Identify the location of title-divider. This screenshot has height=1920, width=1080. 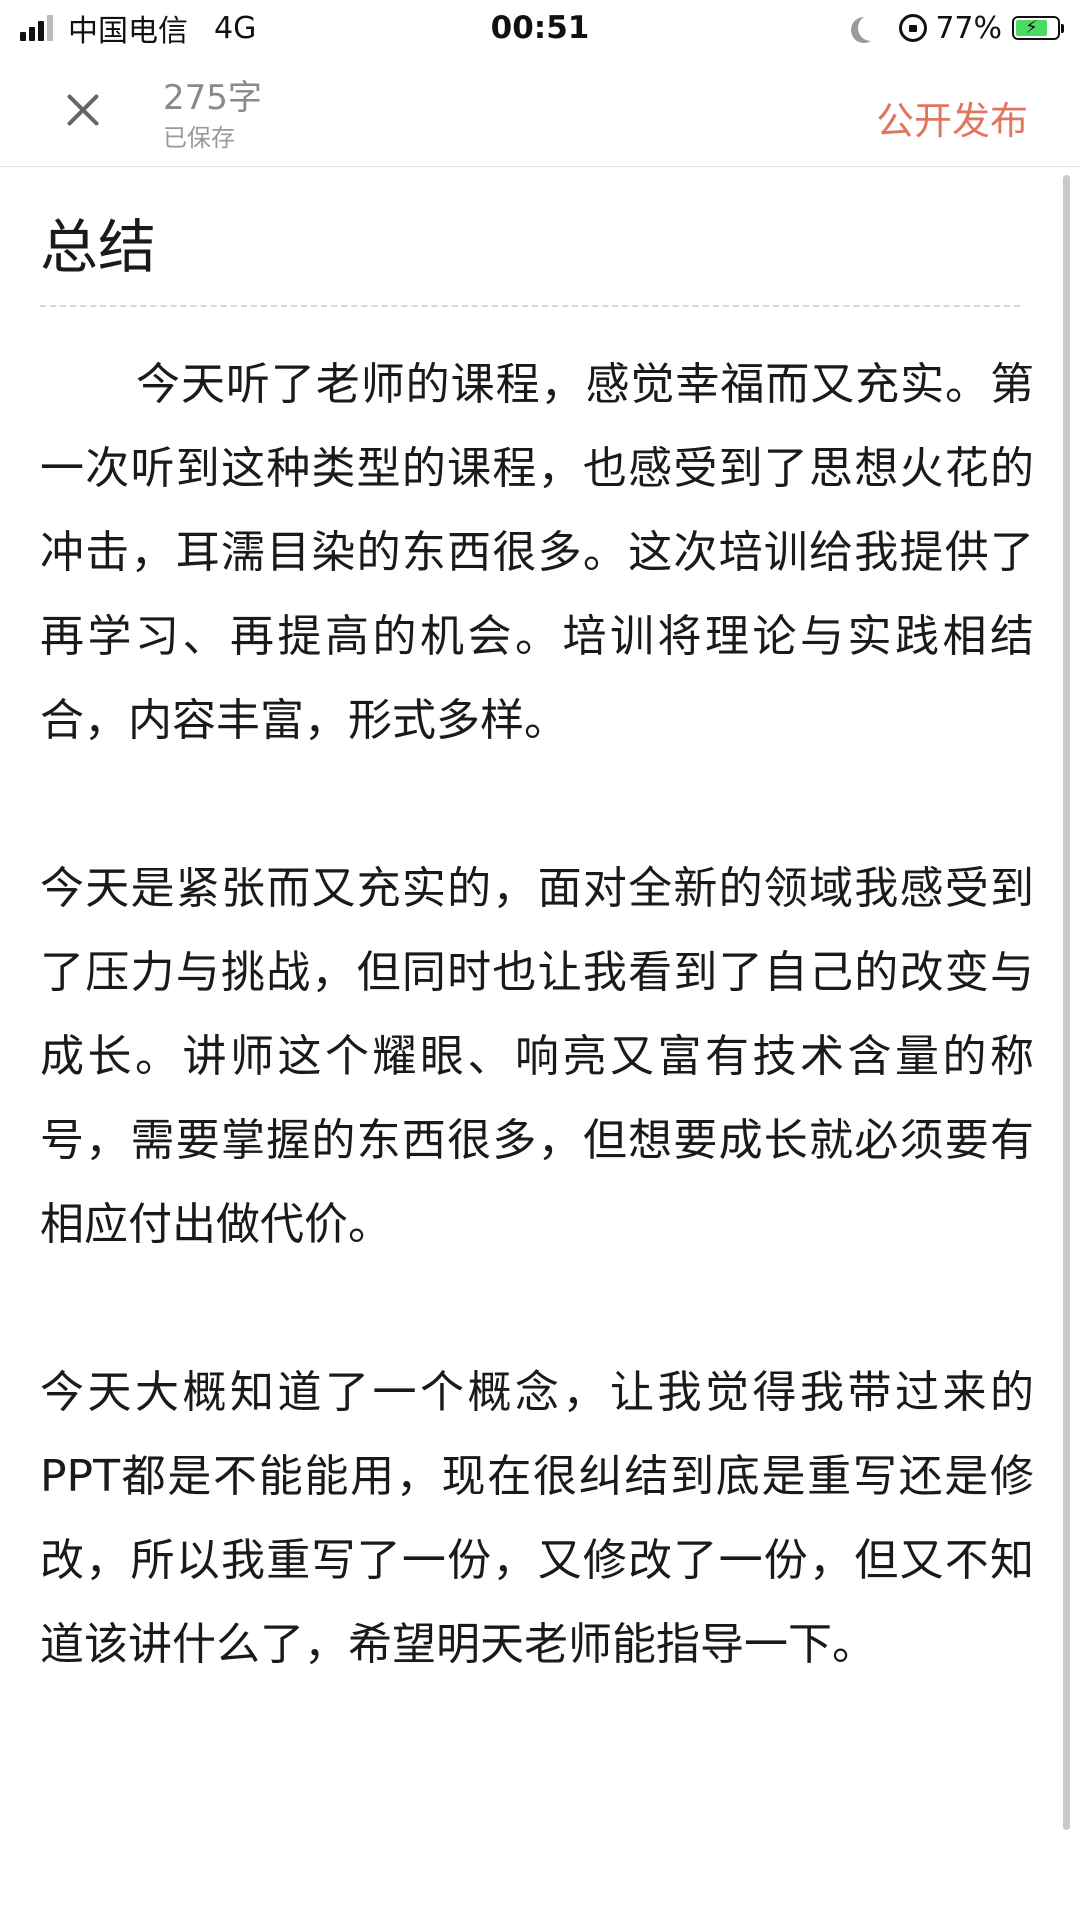
(530, 306).